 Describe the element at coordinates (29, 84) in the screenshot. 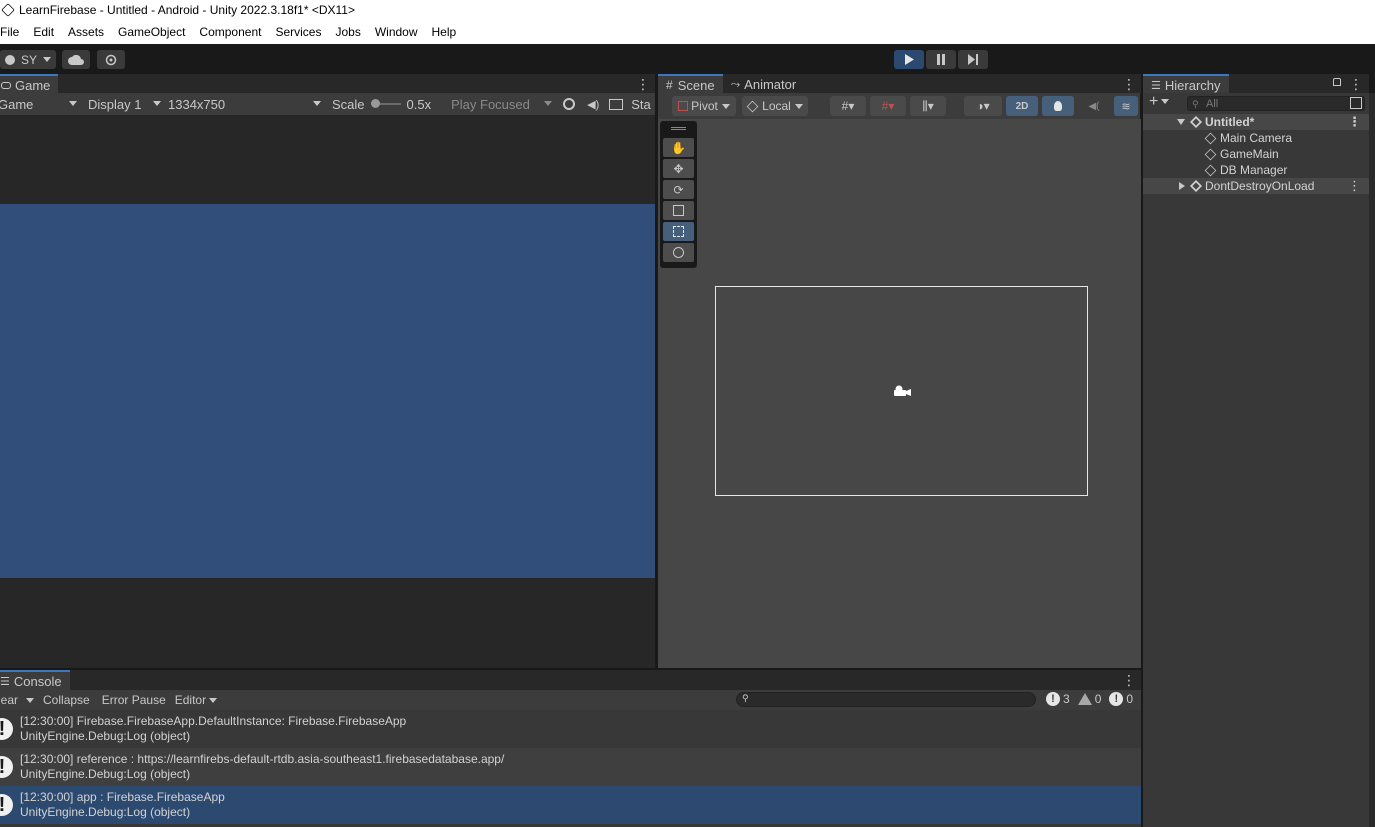

I see `tab-game: Game` at that location.